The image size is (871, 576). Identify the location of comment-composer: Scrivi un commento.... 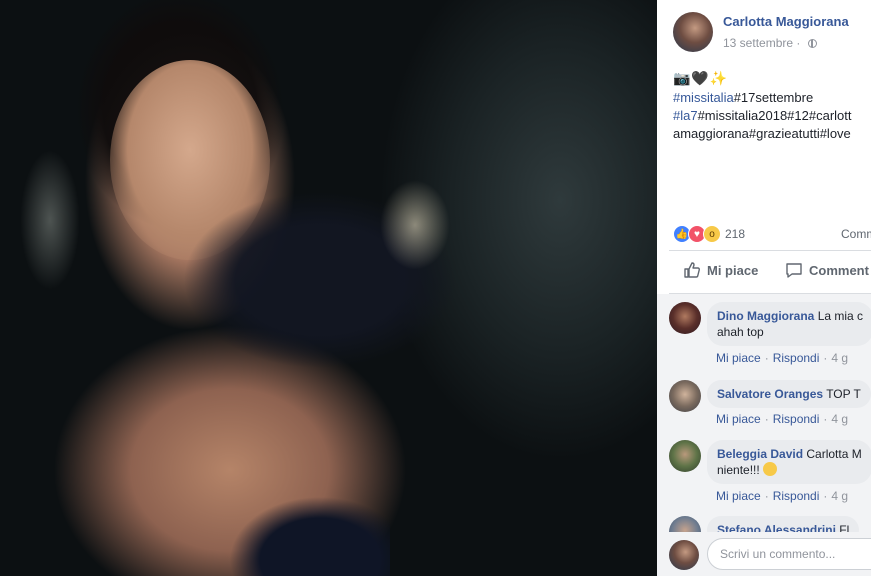
(764, 554).